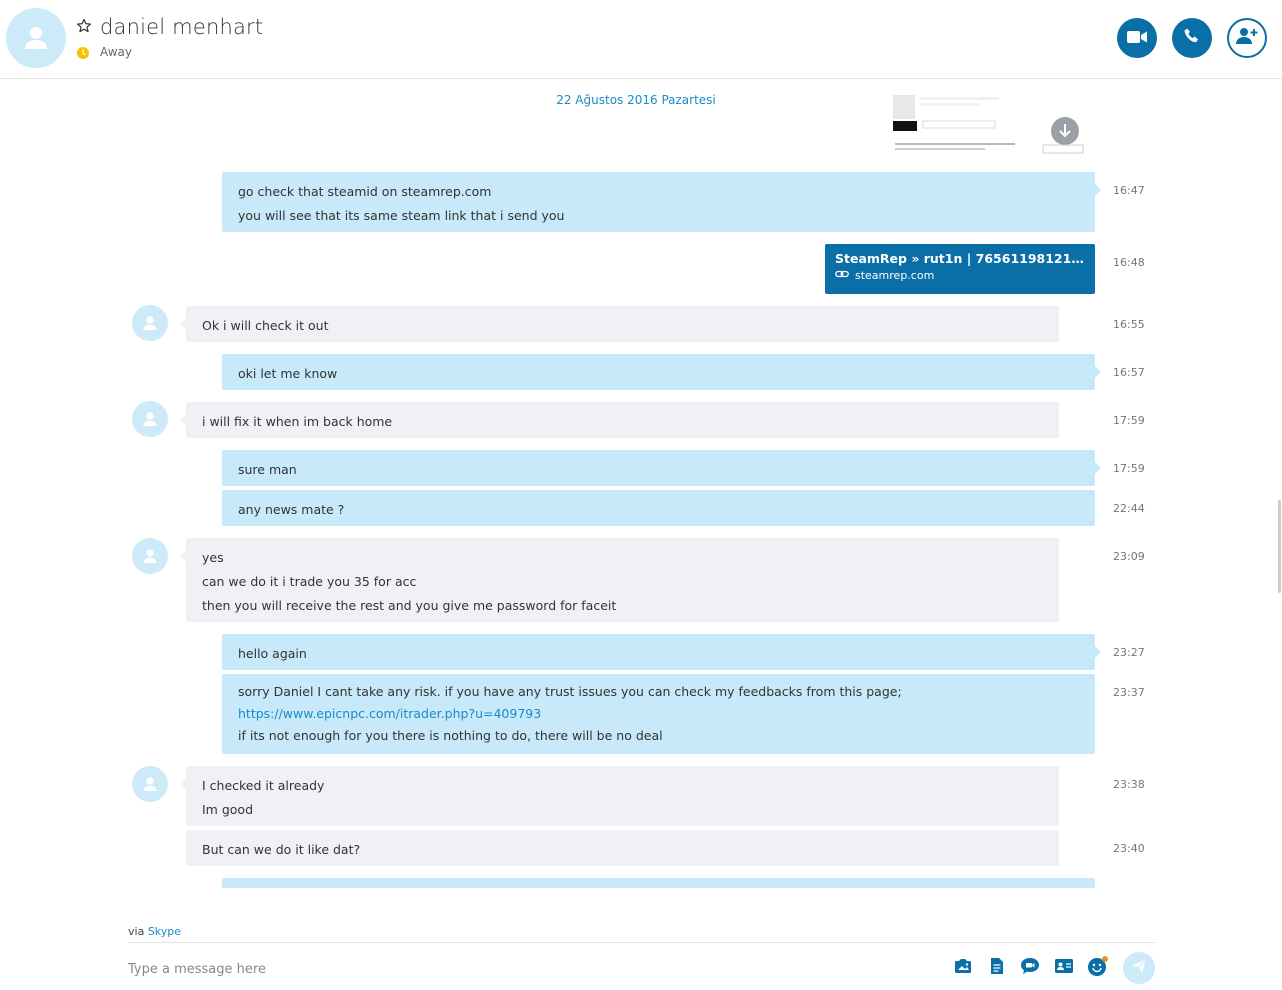  I want to click on message-text: oki let me know, so click(288, 373).